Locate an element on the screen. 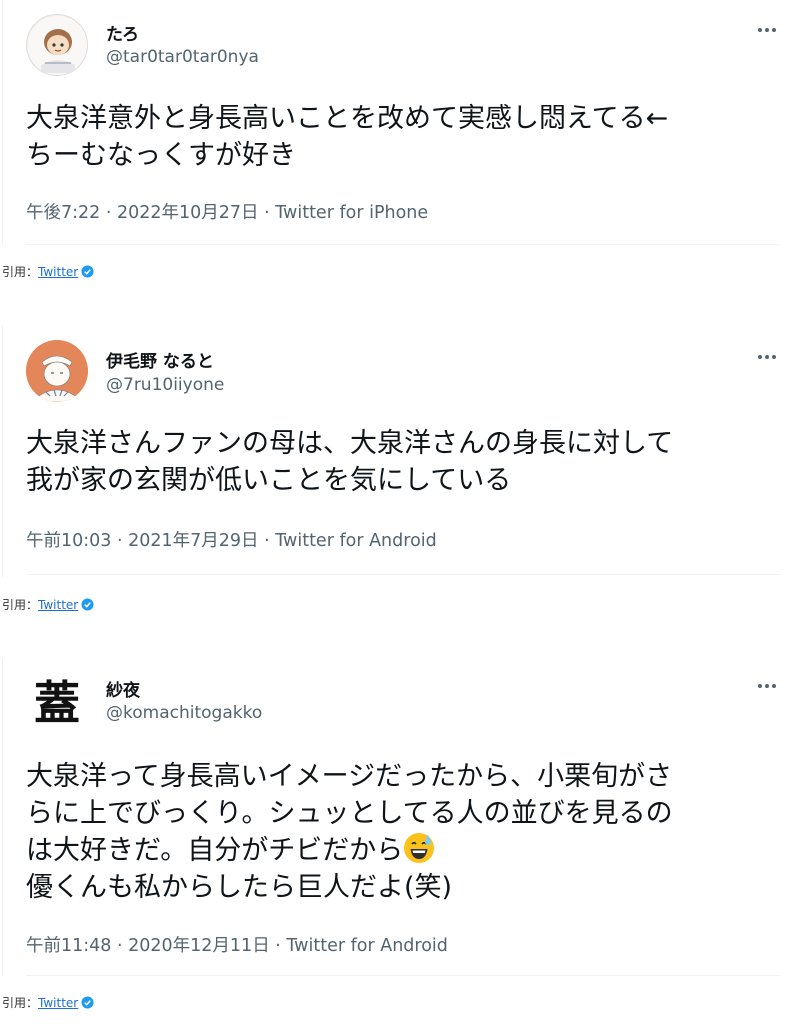 This screenshot has width=797, height=1024. avatar: 蓋 is located at coordinates (57, 703).